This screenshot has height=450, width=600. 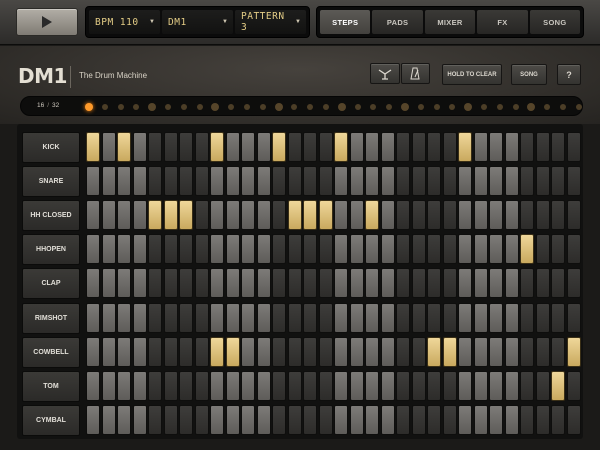 What do you see at coordinates (51, 420) in the screenshot?
I see `track-label: CYMBAL` at bounding box center [51, 420].